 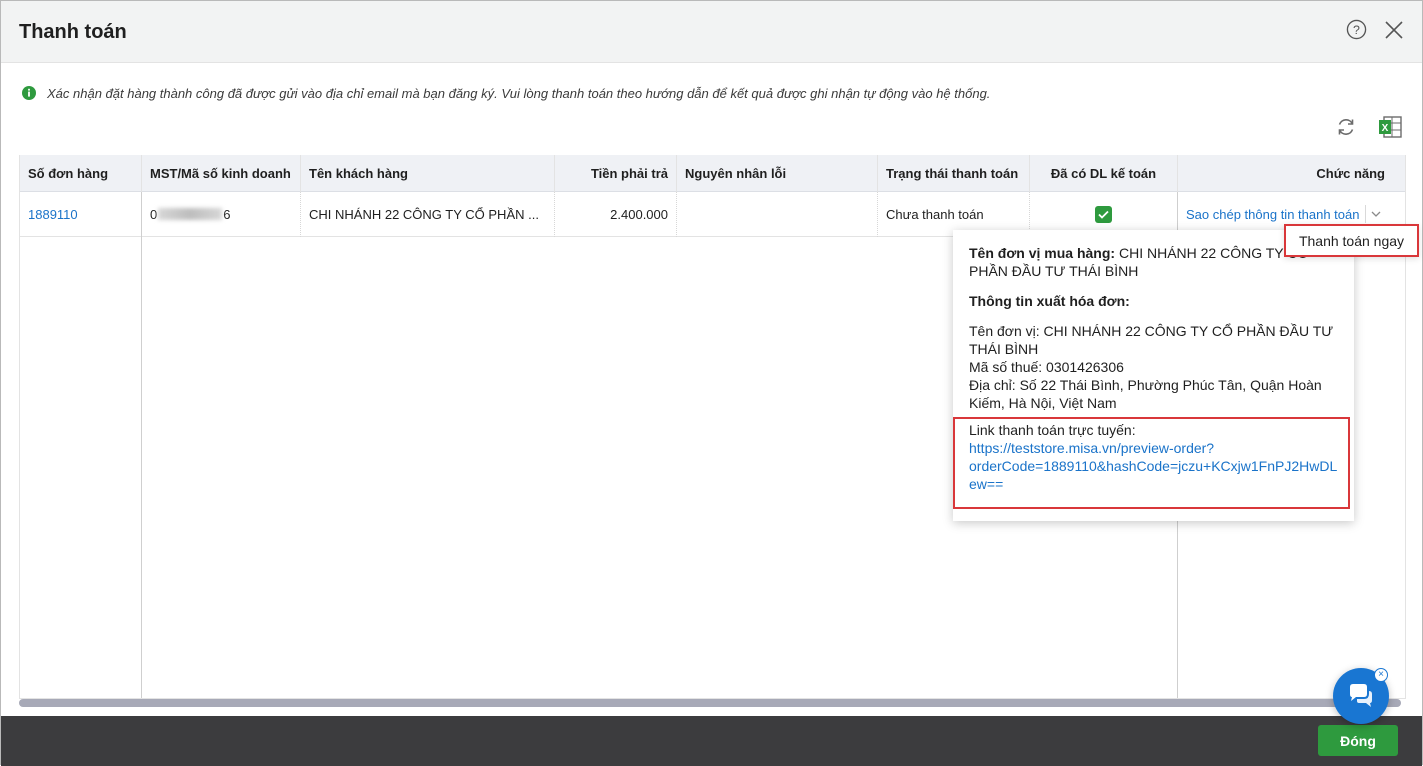 I want to click on function-dropdown-menu: Thanh toán ngay, so click(x=1351, y=240).